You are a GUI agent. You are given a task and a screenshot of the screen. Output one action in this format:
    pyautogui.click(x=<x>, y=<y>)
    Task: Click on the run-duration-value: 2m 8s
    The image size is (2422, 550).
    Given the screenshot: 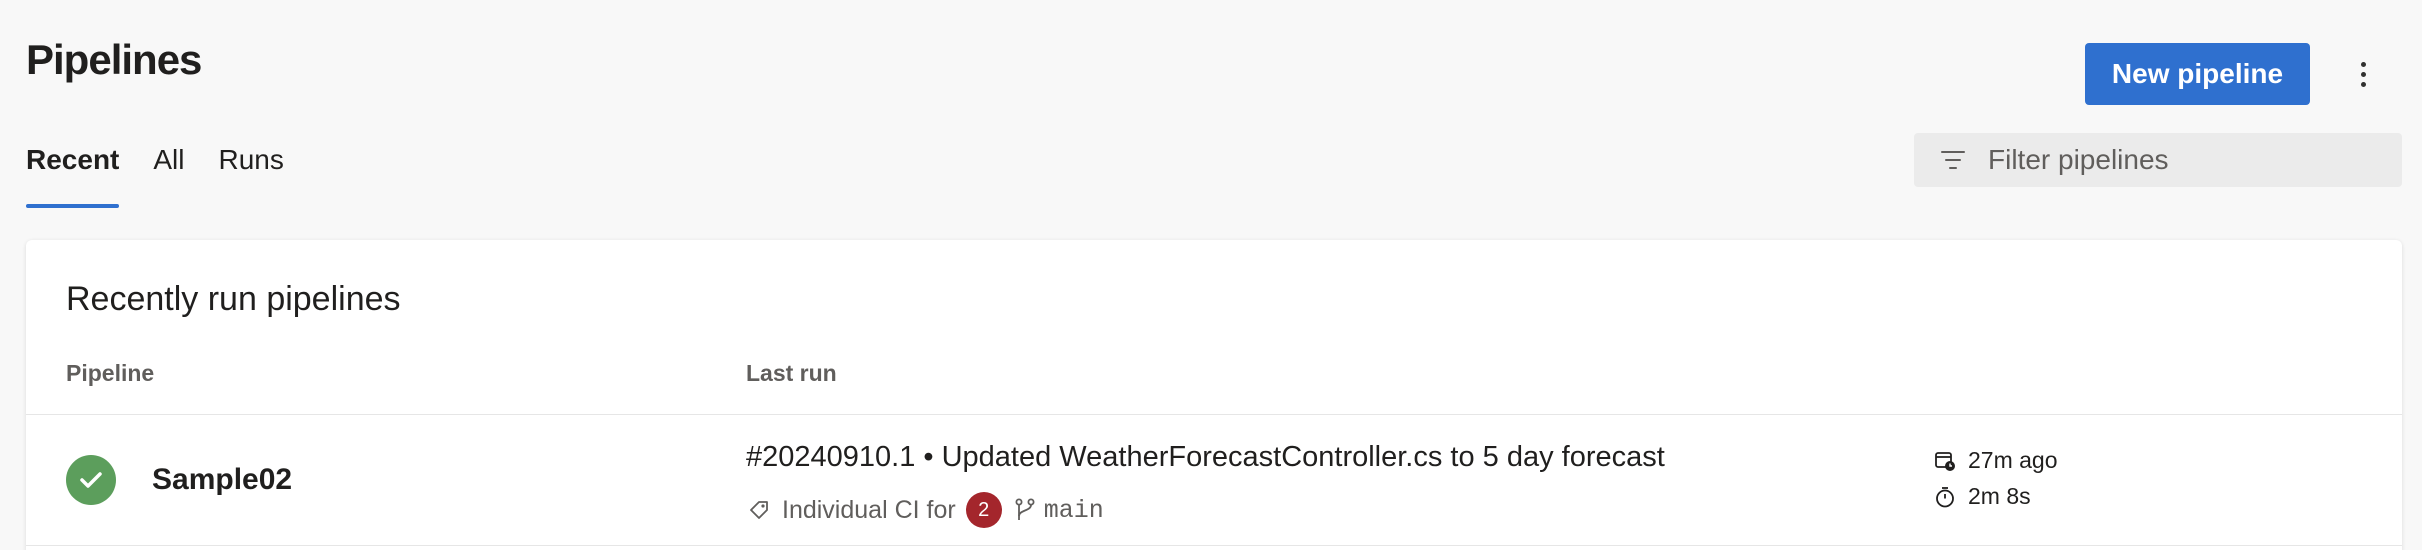 What is the action you would take?
    pyautogui.click(x=1999, y=496)
    